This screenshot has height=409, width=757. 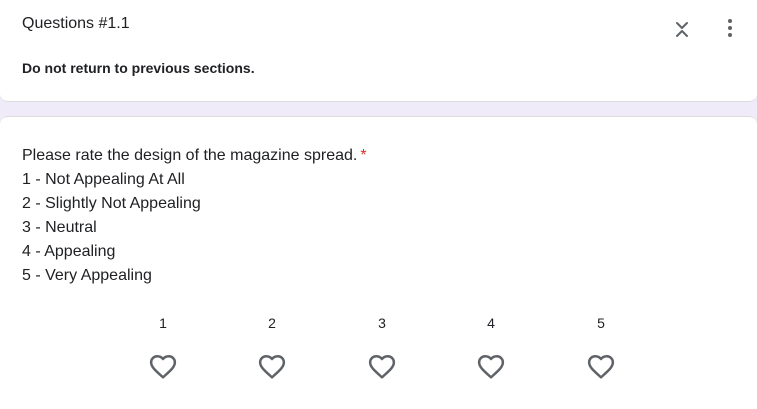 What do you see at coordinates (69, 251) in the screenshot?
I see `scale-description-line: 4 - Appealing` at bounding box center [69, 251].